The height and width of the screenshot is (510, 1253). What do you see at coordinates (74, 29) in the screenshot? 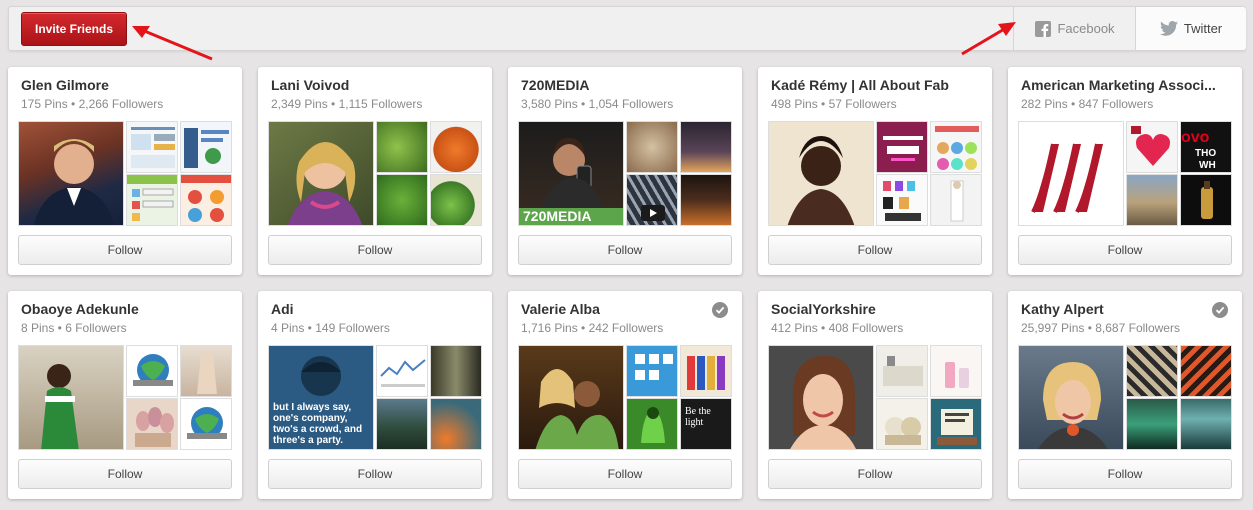
I see `invite-friends-button: Invite Friends` at bounding box center [74, 29].